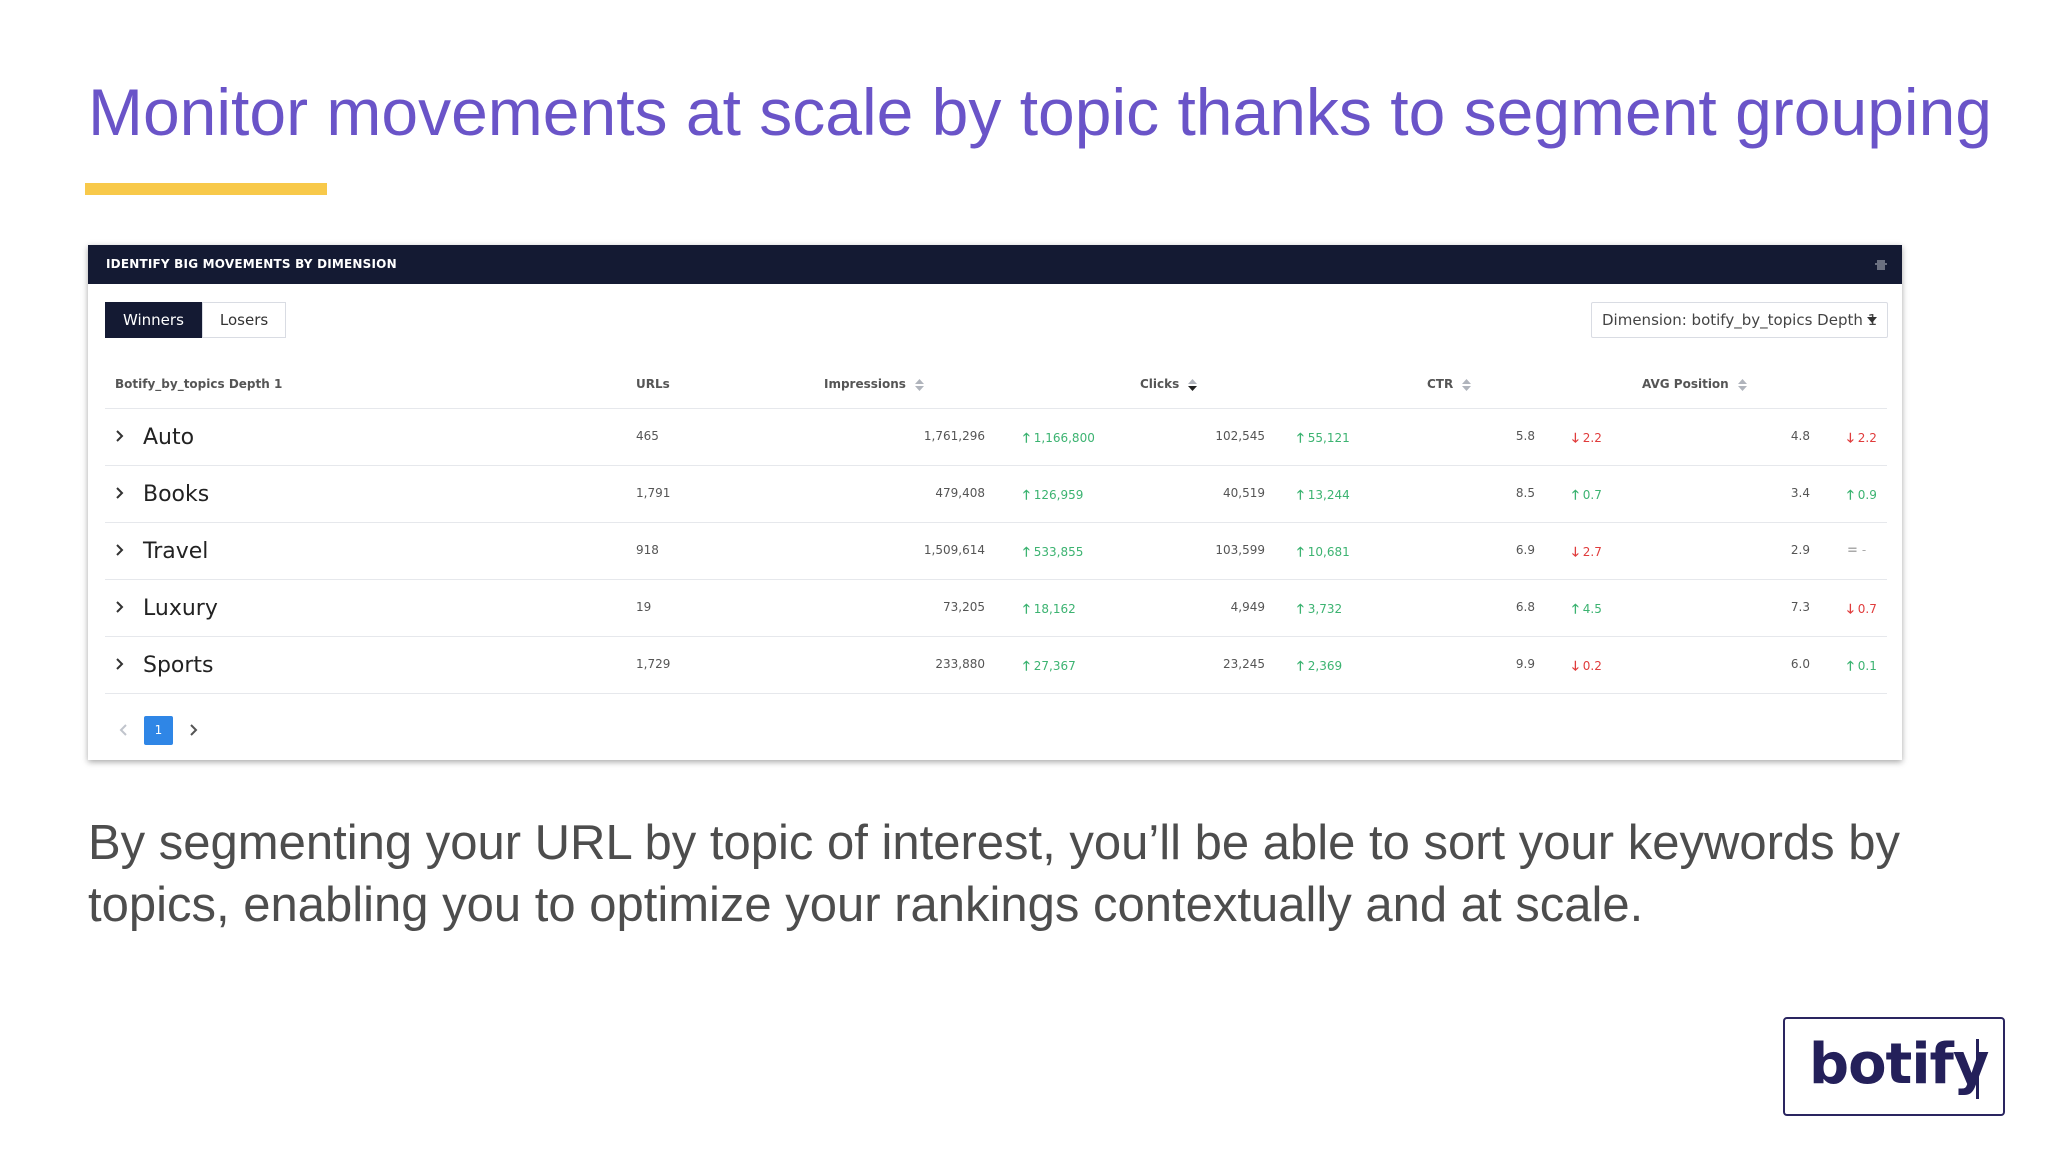 The width and height of the screenshot is (2048, 1152). Describe the element at coordinates (1899, 1064) in the screenshot. I see `logo-wordmark: botify` at that location.